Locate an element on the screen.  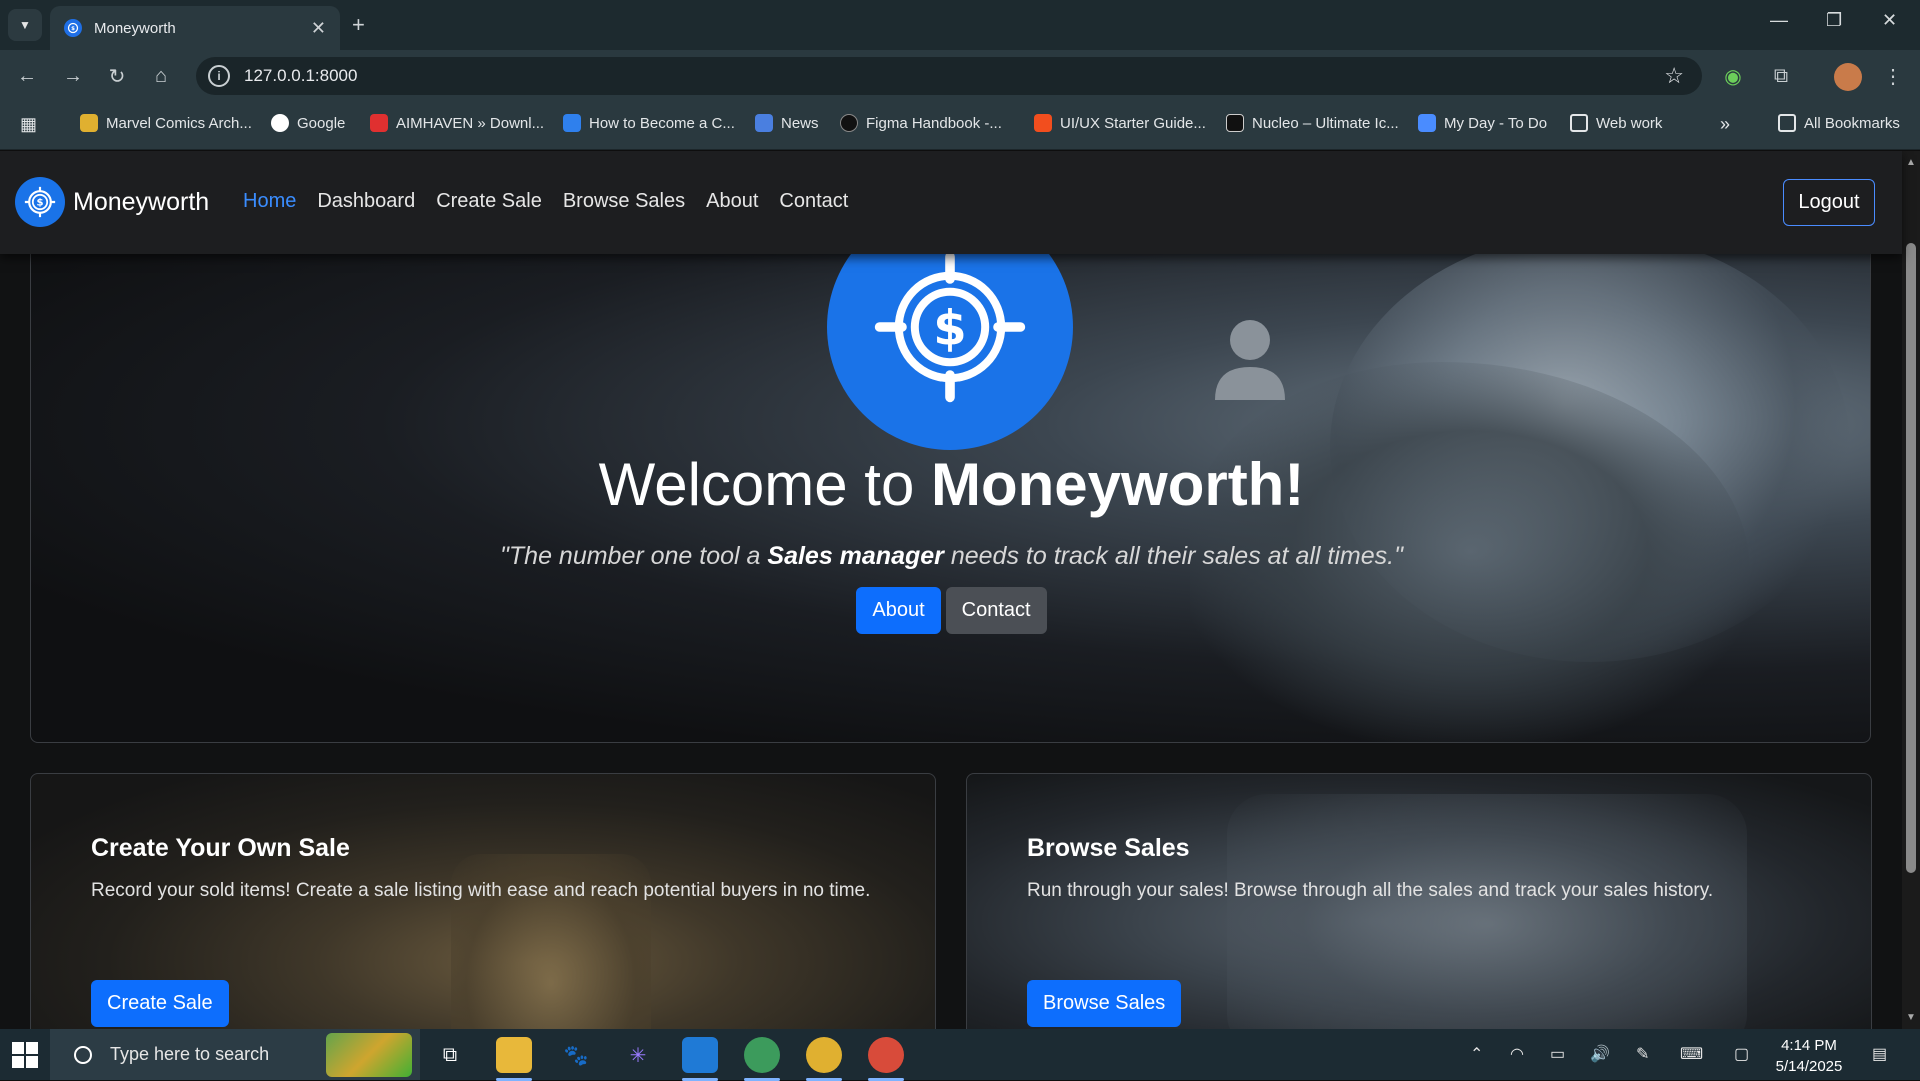
tab-search-button: ▼ is located at coordinates (25, 25).